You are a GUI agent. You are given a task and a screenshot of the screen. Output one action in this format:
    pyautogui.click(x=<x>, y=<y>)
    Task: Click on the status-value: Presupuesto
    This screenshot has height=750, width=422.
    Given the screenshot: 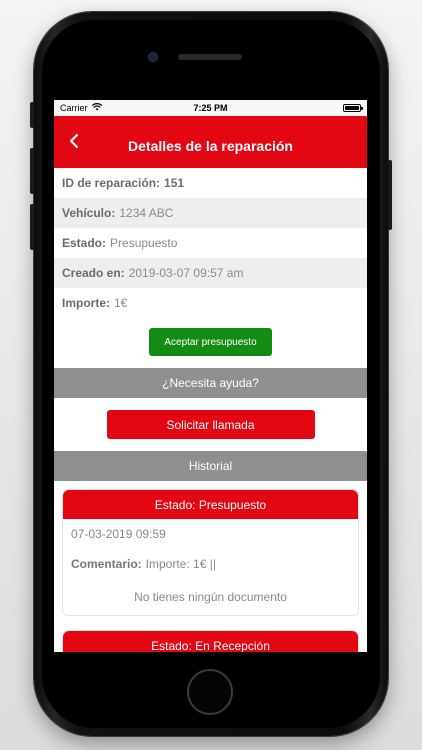 What is the action you would take?
    pyautogui.click(x=144, y=243)
    